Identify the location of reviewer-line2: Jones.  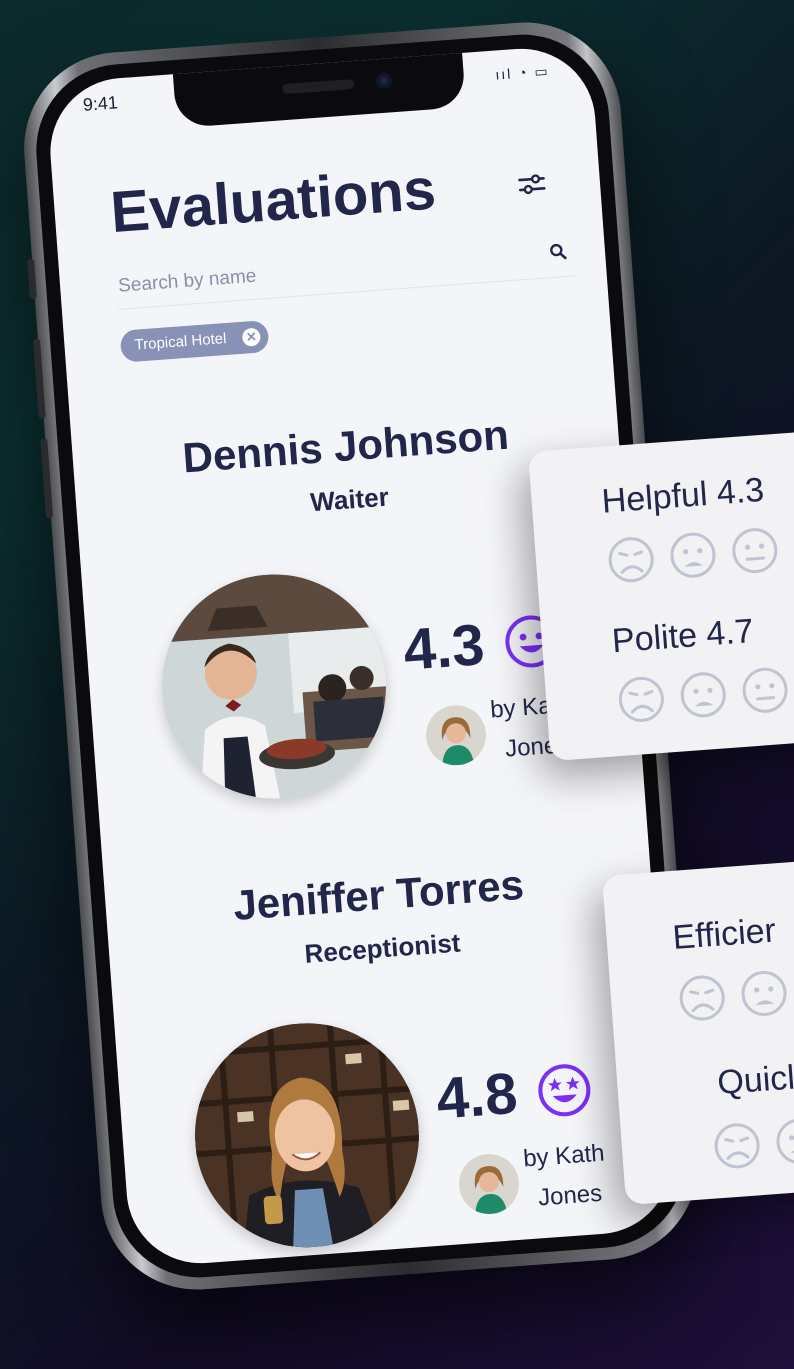
(570, 1195).